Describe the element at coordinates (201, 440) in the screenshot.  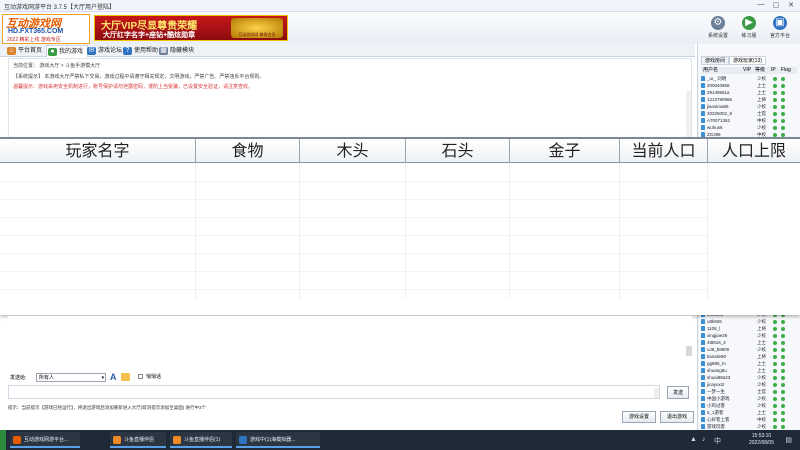
I see `taskbar-item: 斗鱼直播伴侣(1)` at that location.